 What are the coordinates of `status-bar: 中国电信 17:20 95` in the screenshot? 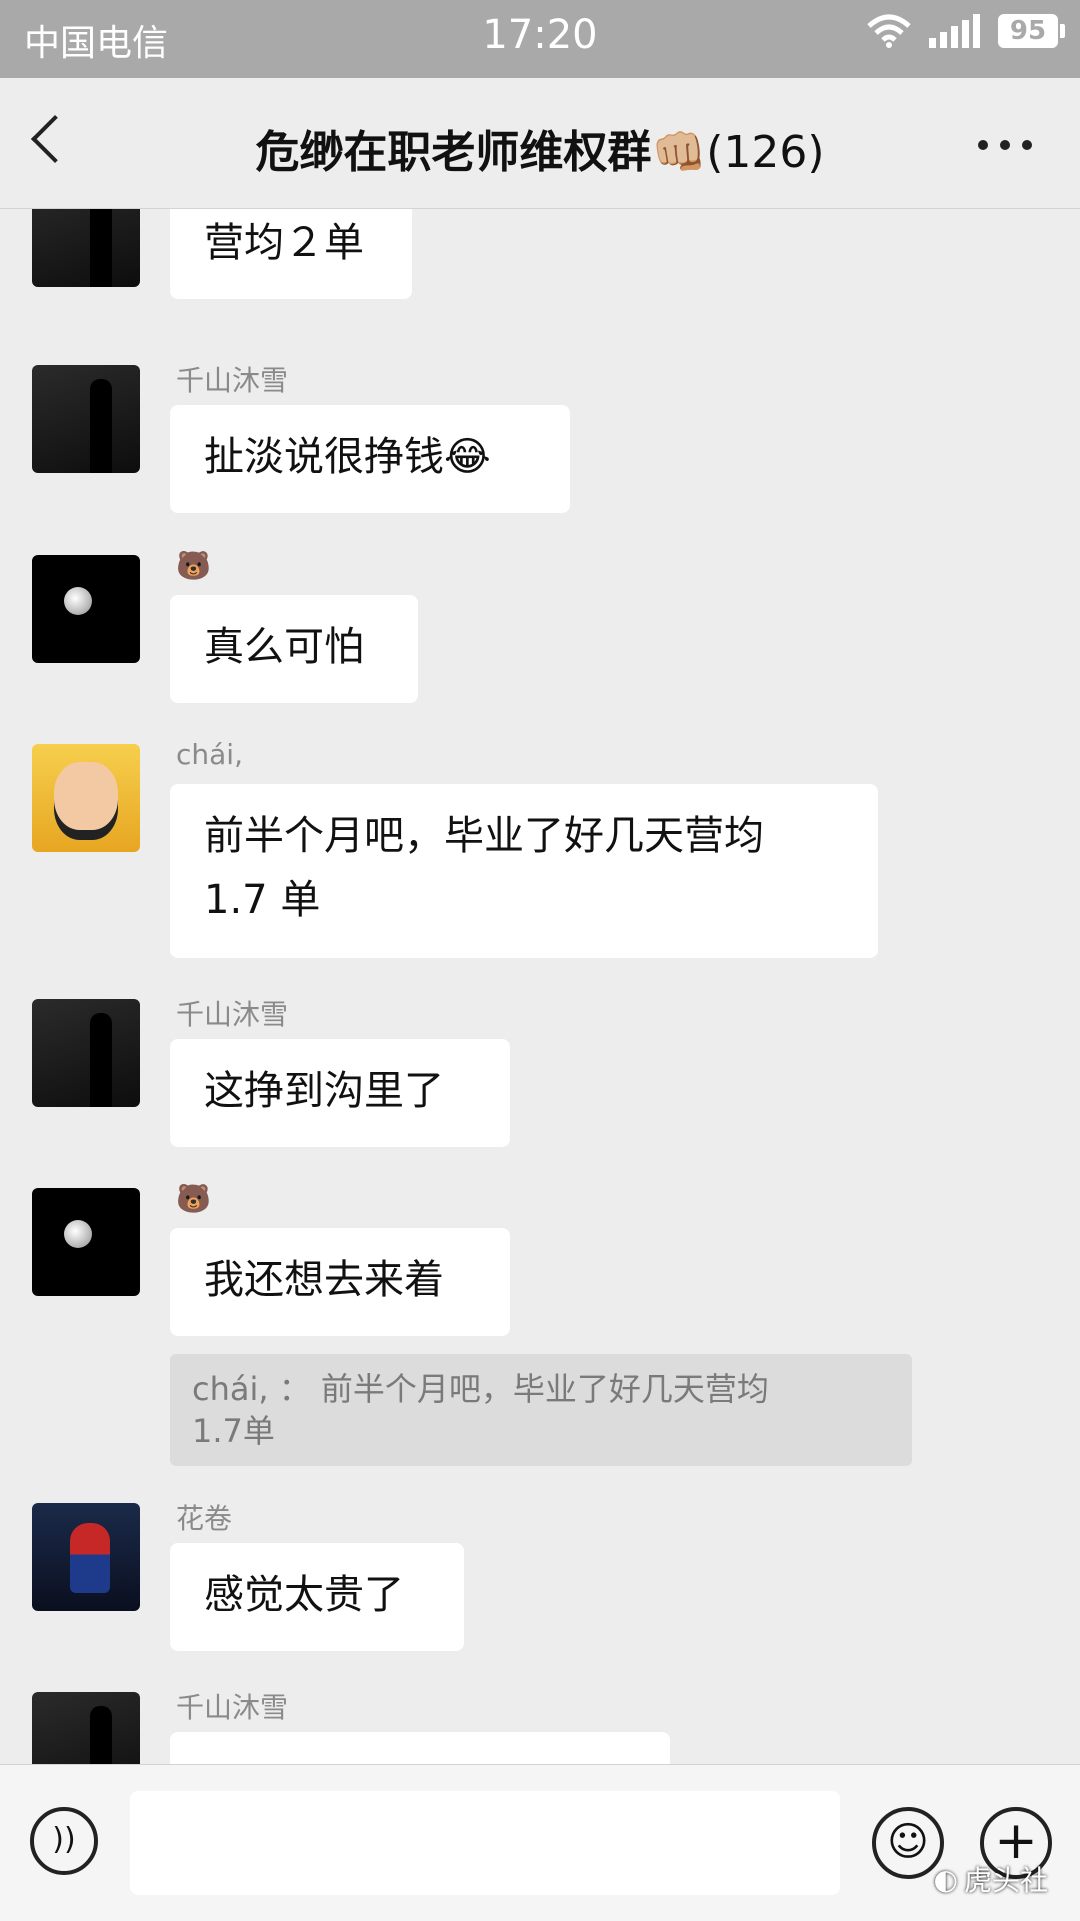 It's located at (540, 39).